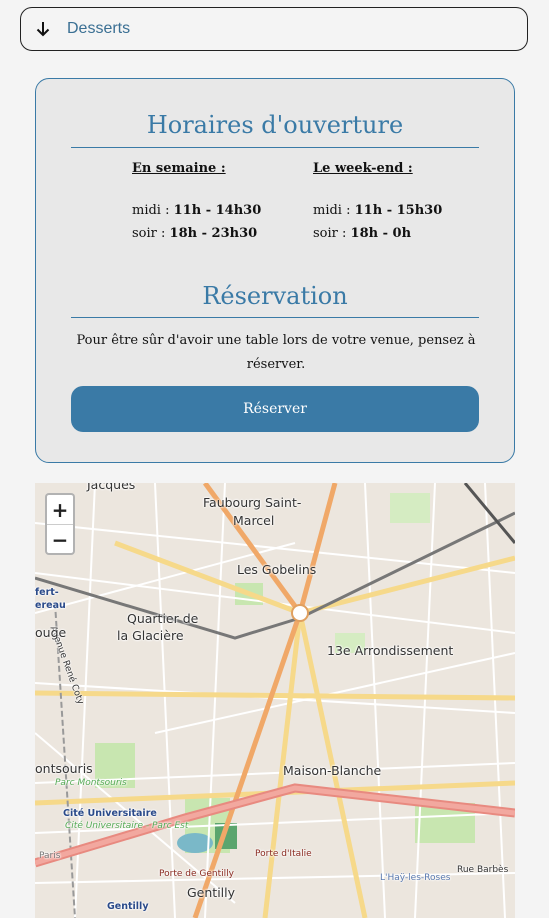 Image resolution: width=549 pixels, height=918 pixels. I want to click on weekend-midi-label: midi :, so click(332, 210).